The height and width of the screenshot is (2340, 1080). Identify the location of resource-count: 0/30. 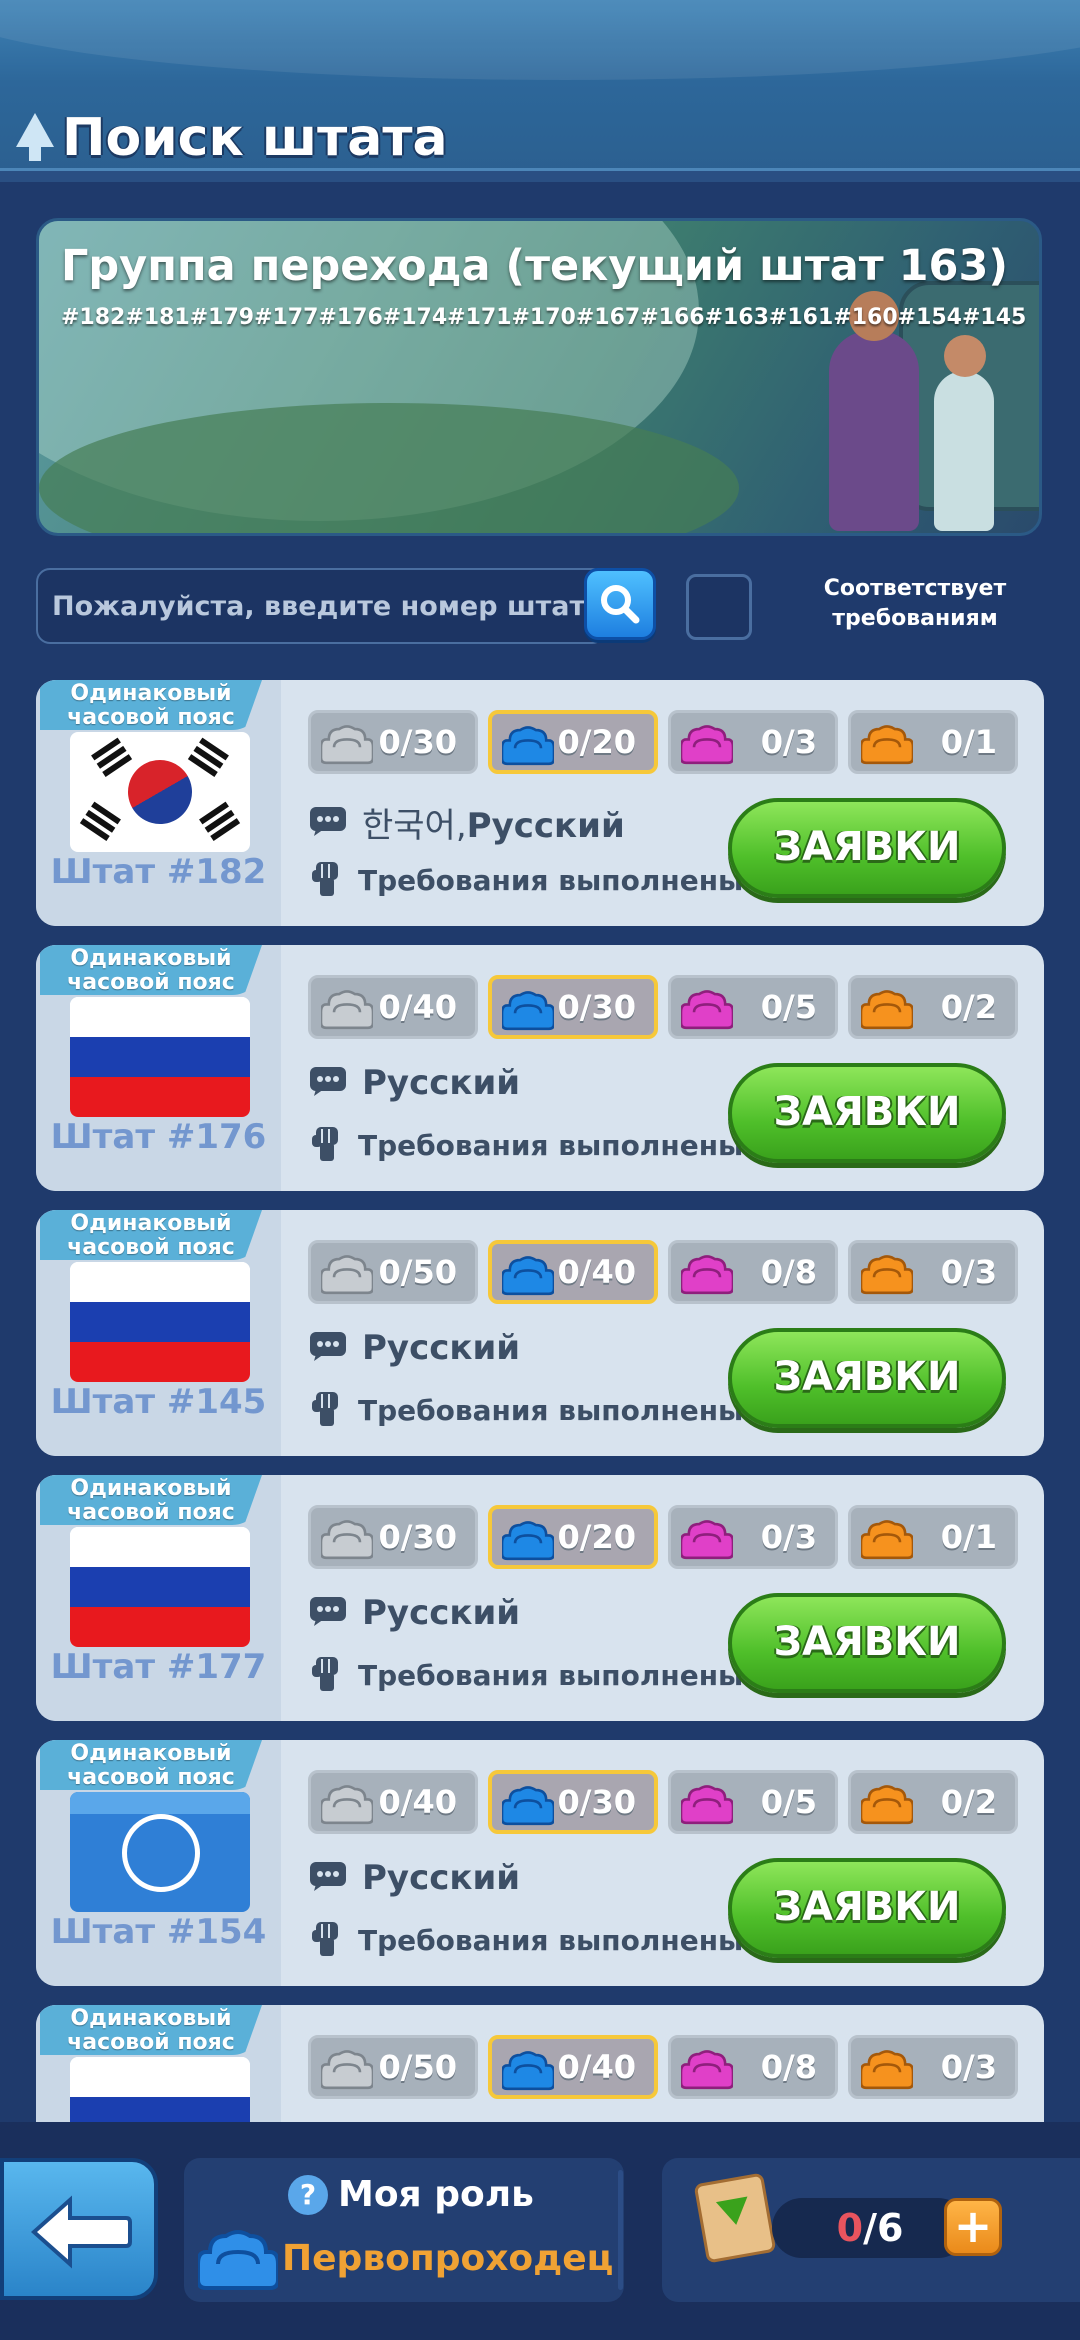
(596, 1007).